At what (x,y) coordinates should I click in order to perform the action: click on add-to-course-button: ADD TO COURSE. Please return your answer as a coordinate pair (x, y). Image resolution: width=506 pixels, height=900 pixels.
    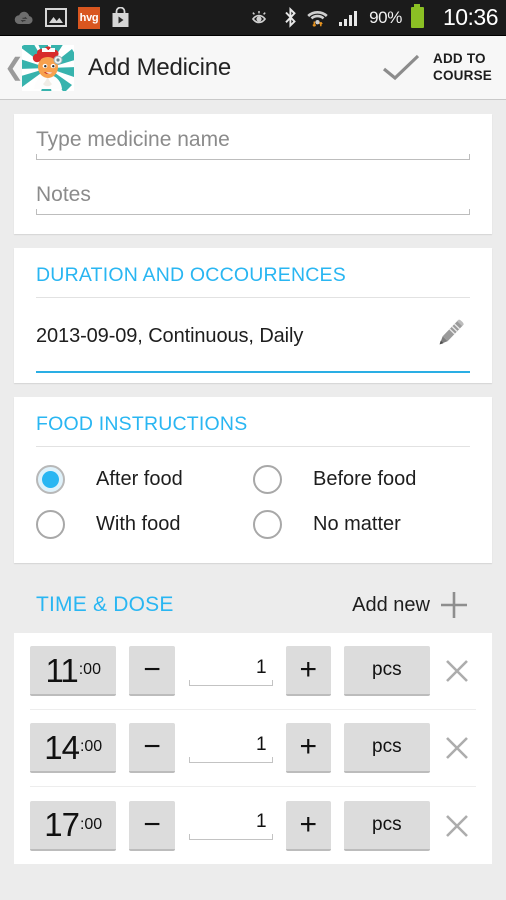
    Looking at the image, I should click on (467, 68).